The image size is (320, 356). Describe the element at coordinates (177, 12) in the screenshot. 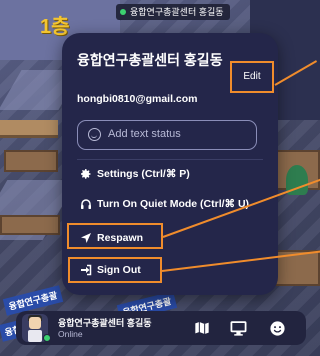

I see `player-name-label: 융합연구총괄센터 홍길동` at that location.